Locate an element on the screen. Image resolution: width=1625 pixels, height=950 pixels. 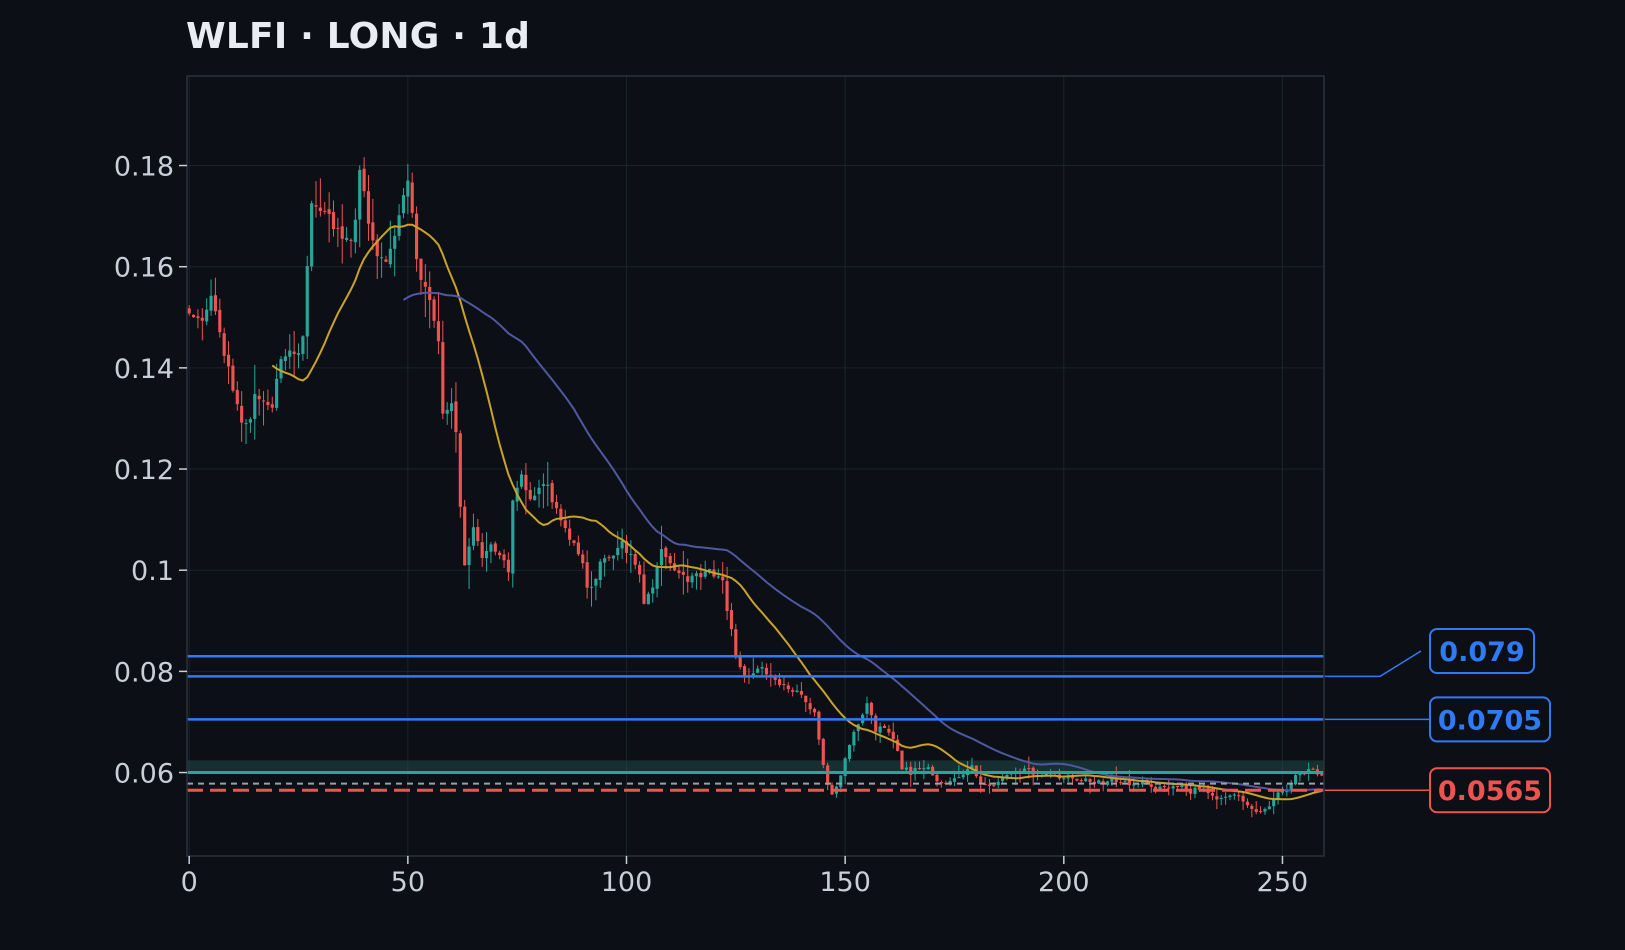
y-tick-label: 0.18 is located at coordinates (144, 167).